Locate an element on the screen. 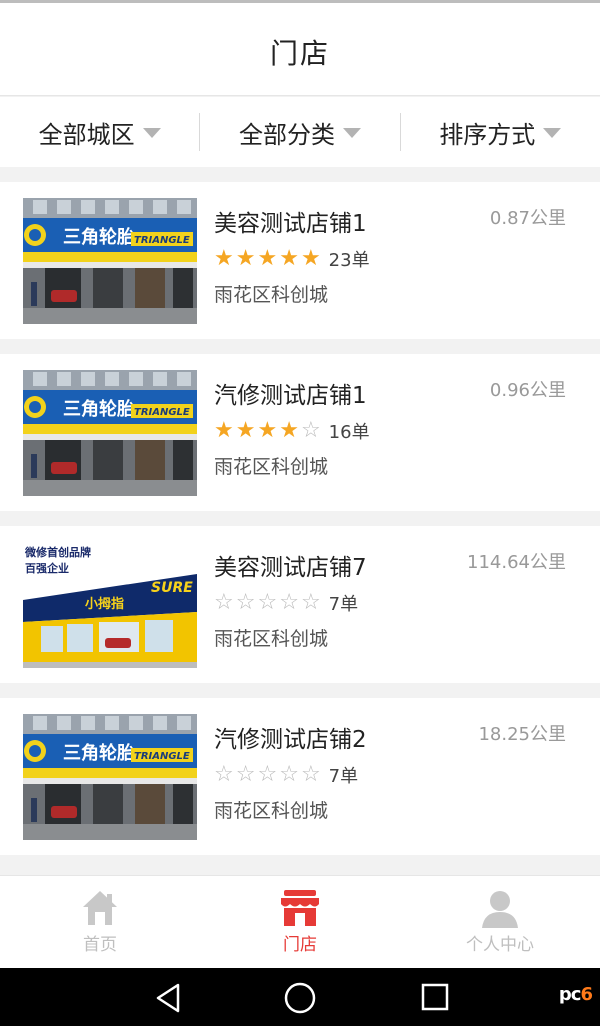 The width and height of the screenshot is (600, 1026). rating-stars: ★★★★☆ is located at coordinates (268, 431).